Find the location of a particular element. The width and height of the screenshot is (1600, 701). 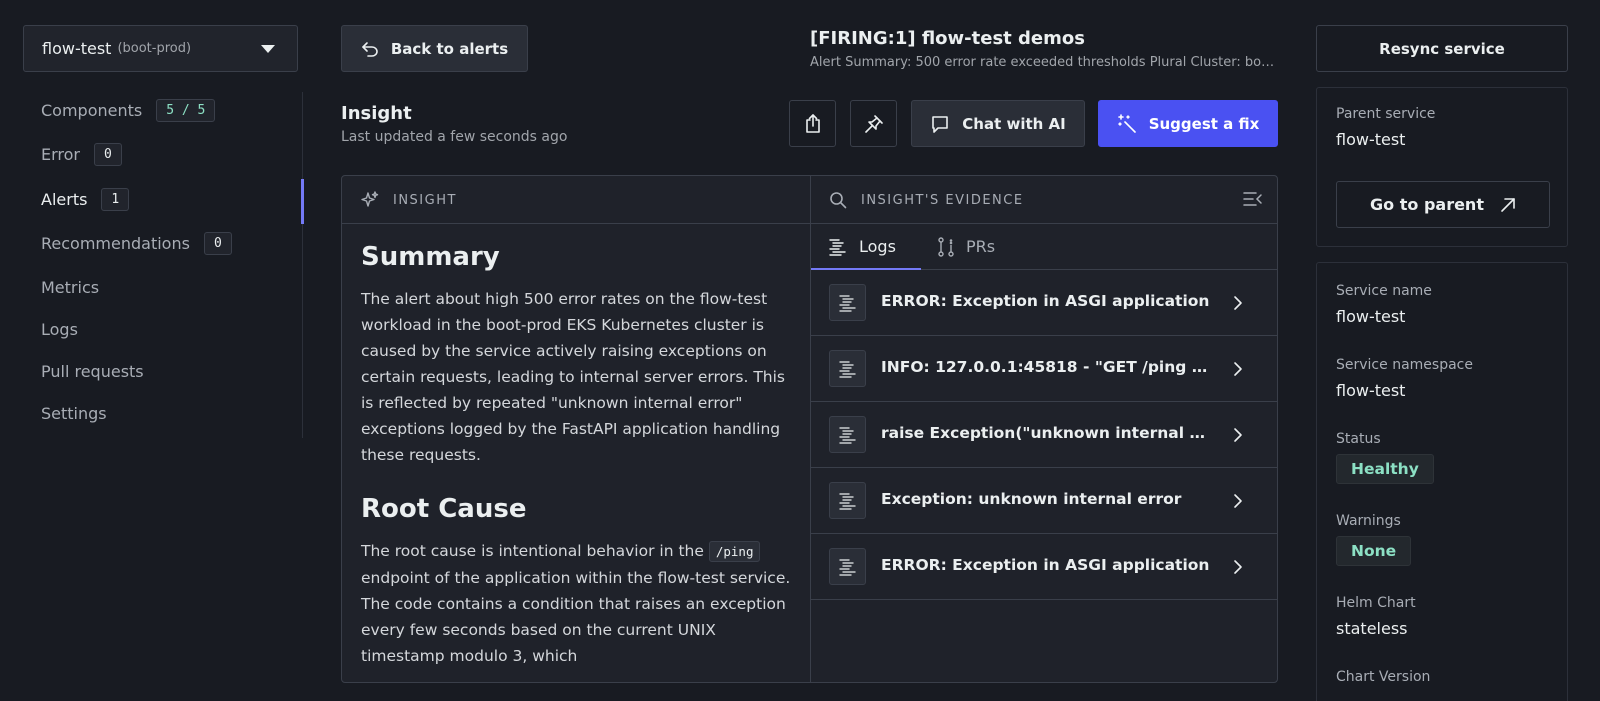

insight-updated-text: Last updated a few seconds ago is located at coordinates (454, 137).